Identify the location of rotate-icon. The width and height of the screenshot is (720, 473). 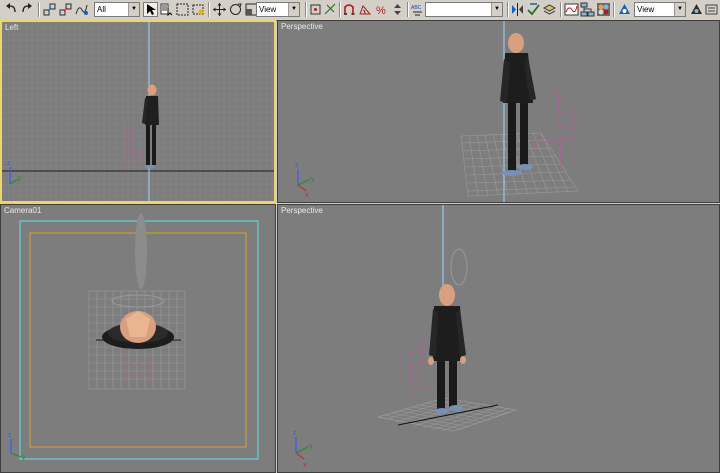
(235, 9).